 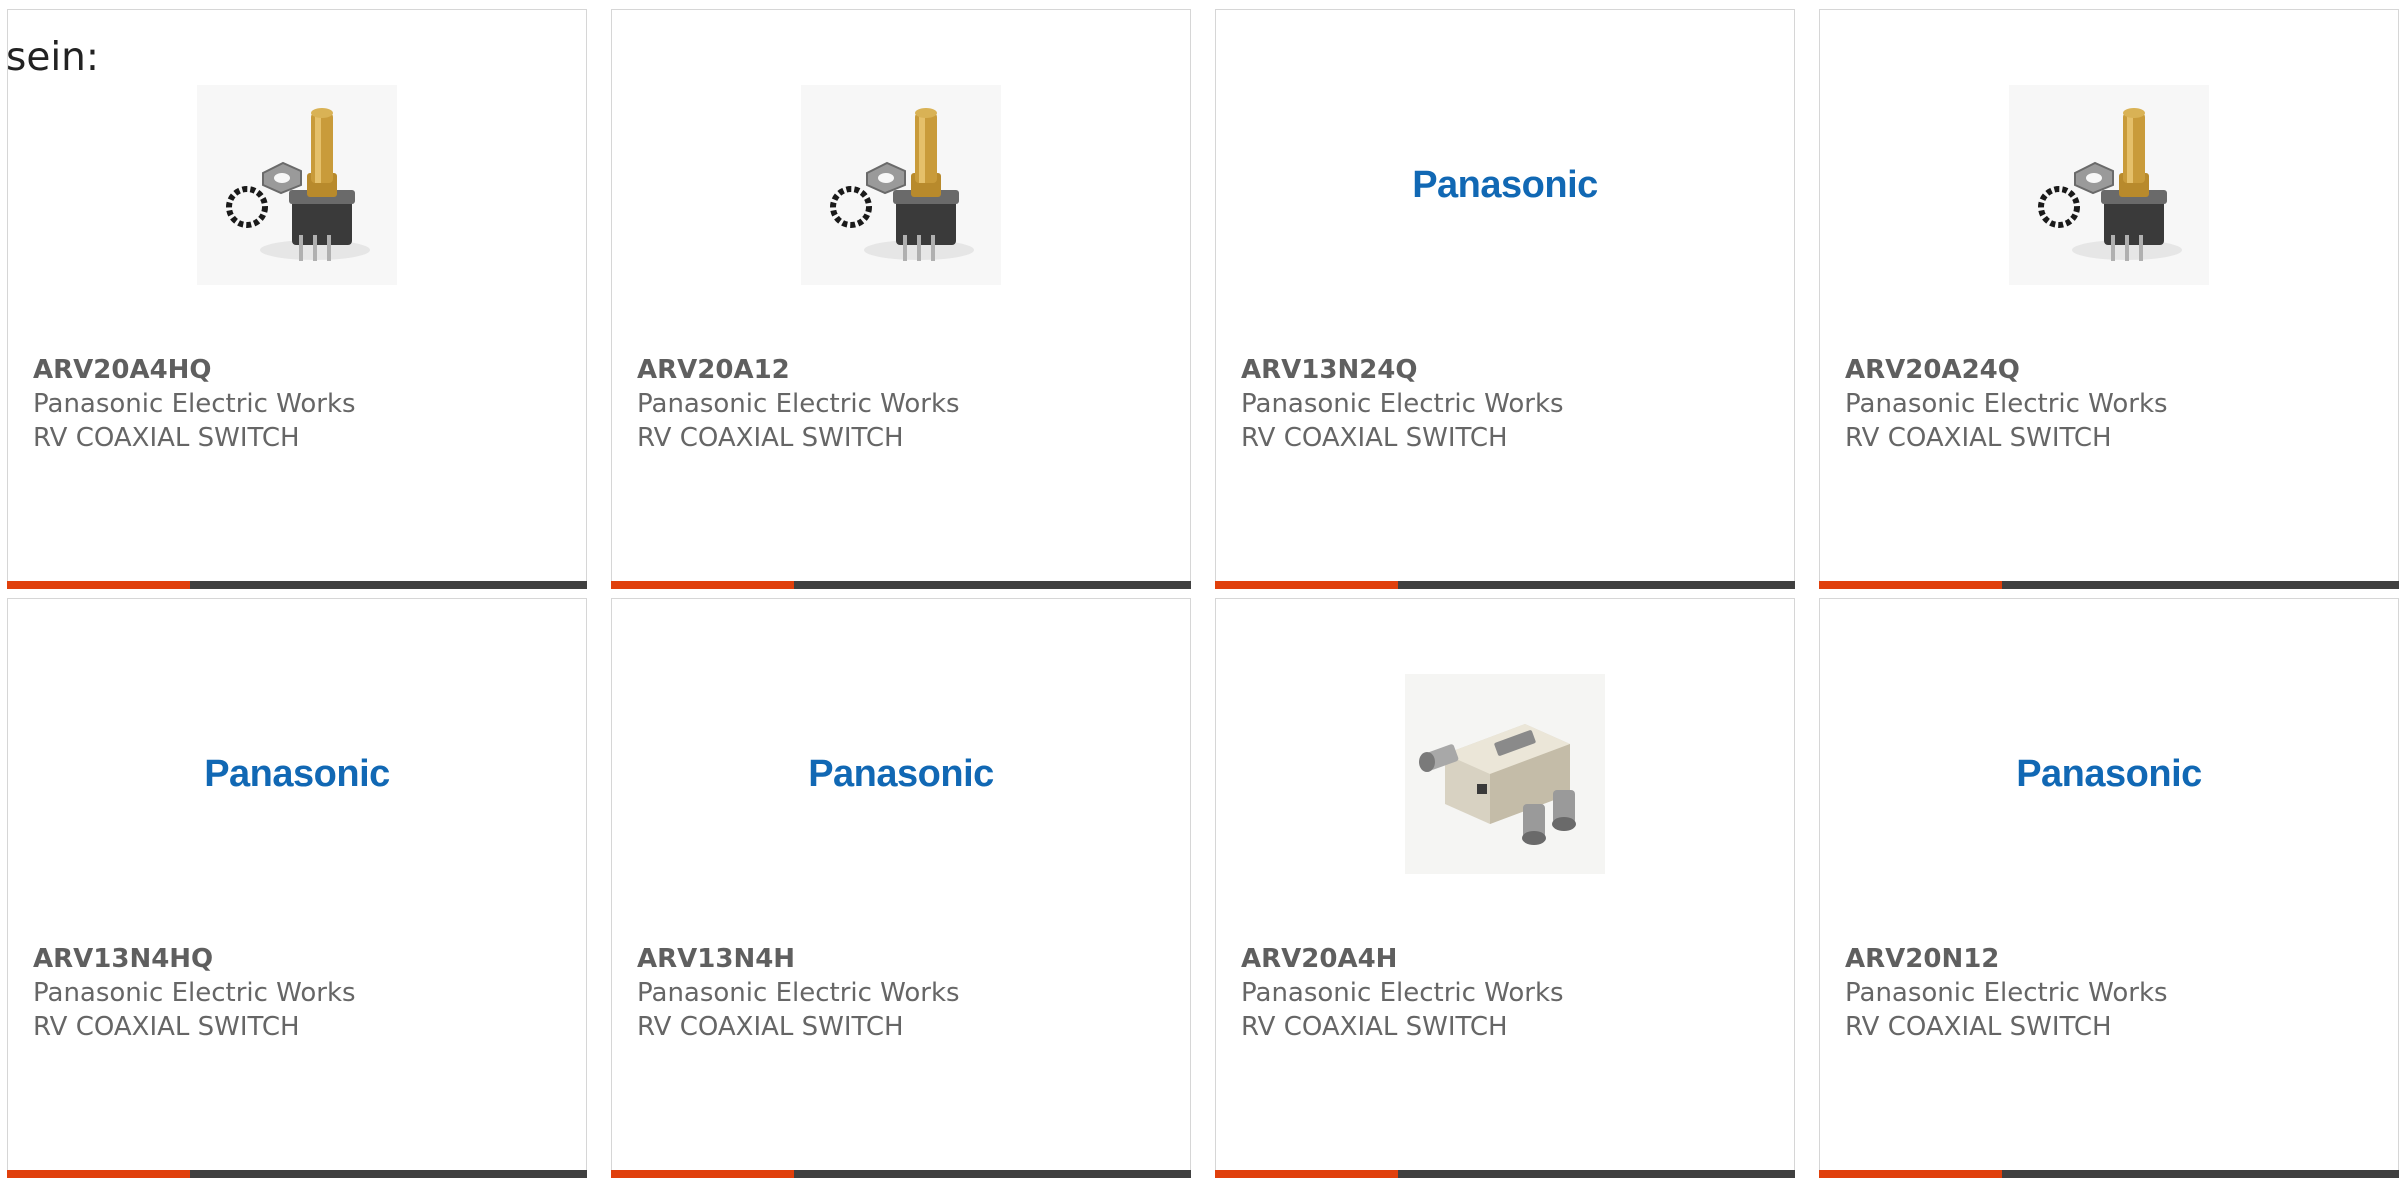 What do you see at coordinates (2111, 959) in the screenshot?
I see `part-number: ARV20N12` at bounding box center [2111, 959].